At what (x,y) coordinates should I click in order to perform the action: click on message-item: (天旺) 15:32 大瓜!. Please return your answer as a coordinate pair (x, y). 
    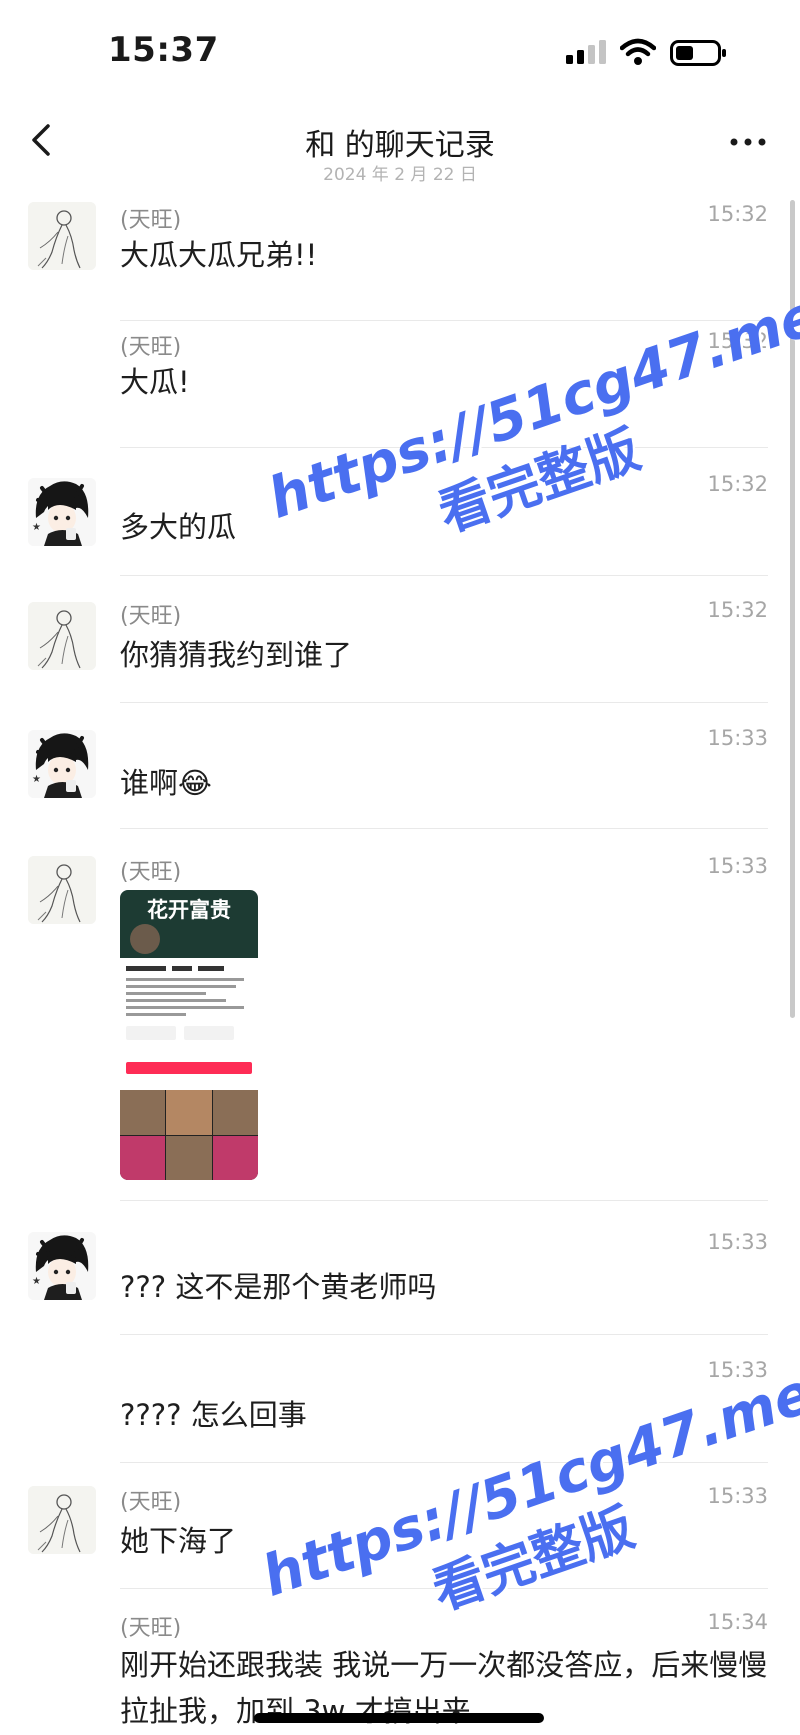
    Looking at the image, I should click on (400, 387).